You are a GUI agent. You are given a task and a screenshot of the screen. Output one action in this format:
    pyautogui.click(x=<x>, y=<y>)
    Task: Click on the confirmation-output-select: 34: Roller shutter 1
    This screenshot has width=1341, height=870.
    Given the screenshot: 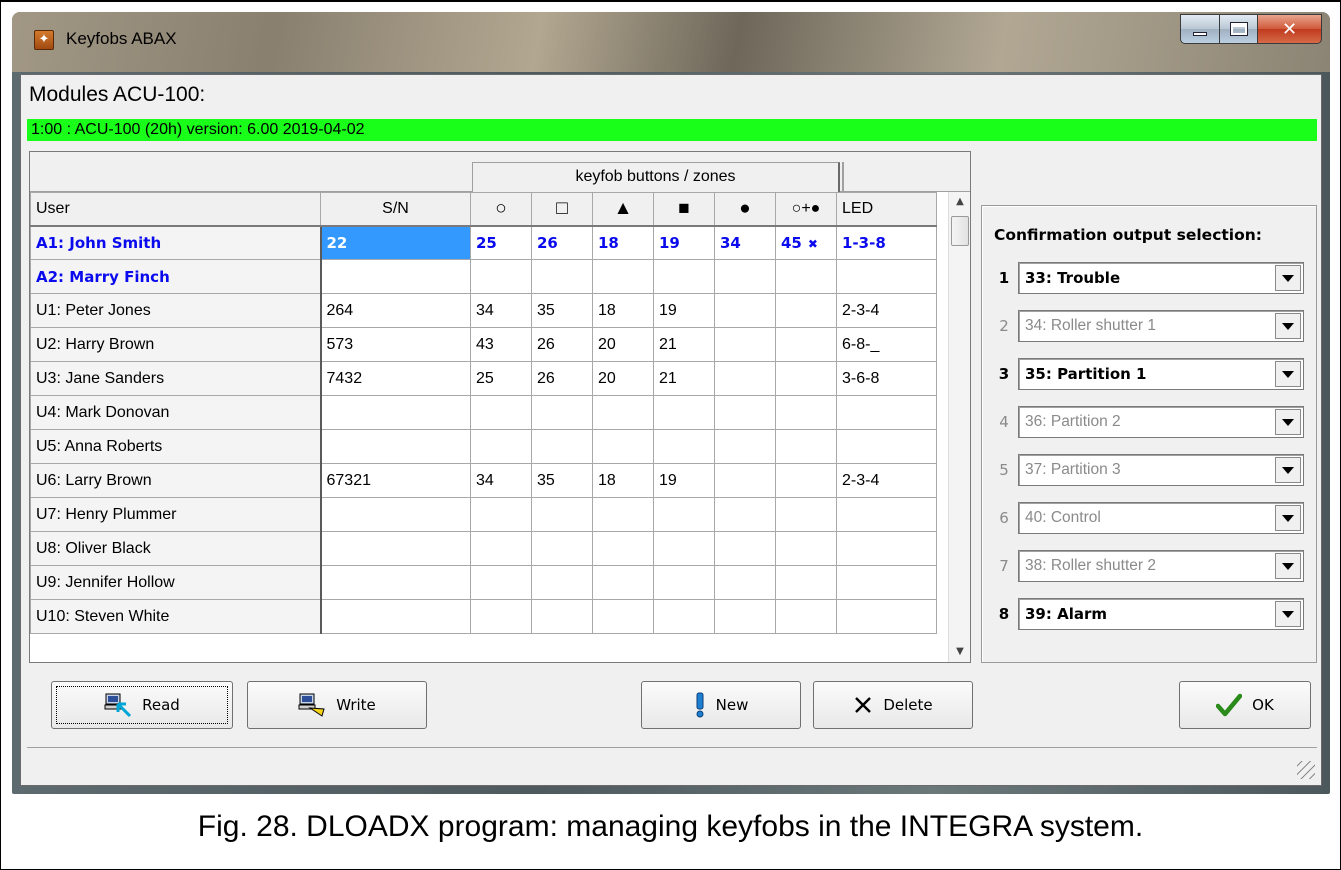 What is the action you would take?
    pyautogui.click(x=1161, y=326)
    